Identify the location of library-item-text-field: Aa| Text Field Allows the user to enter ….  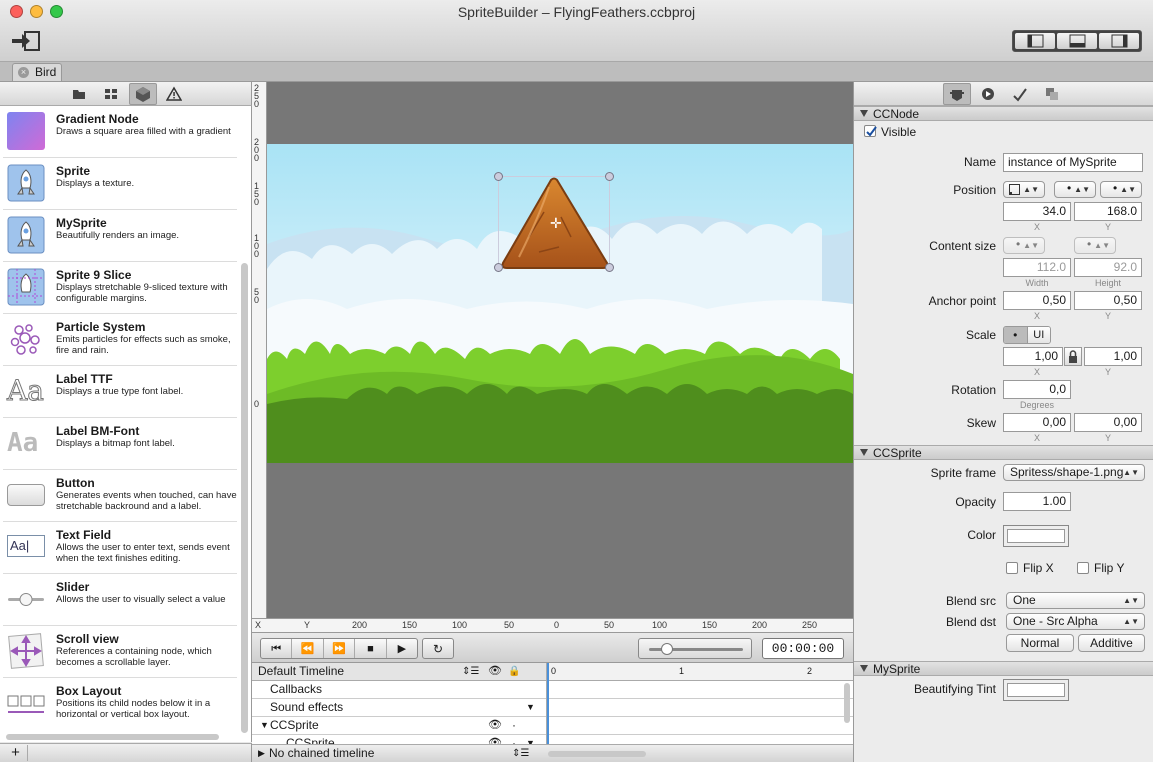
(120, 548).